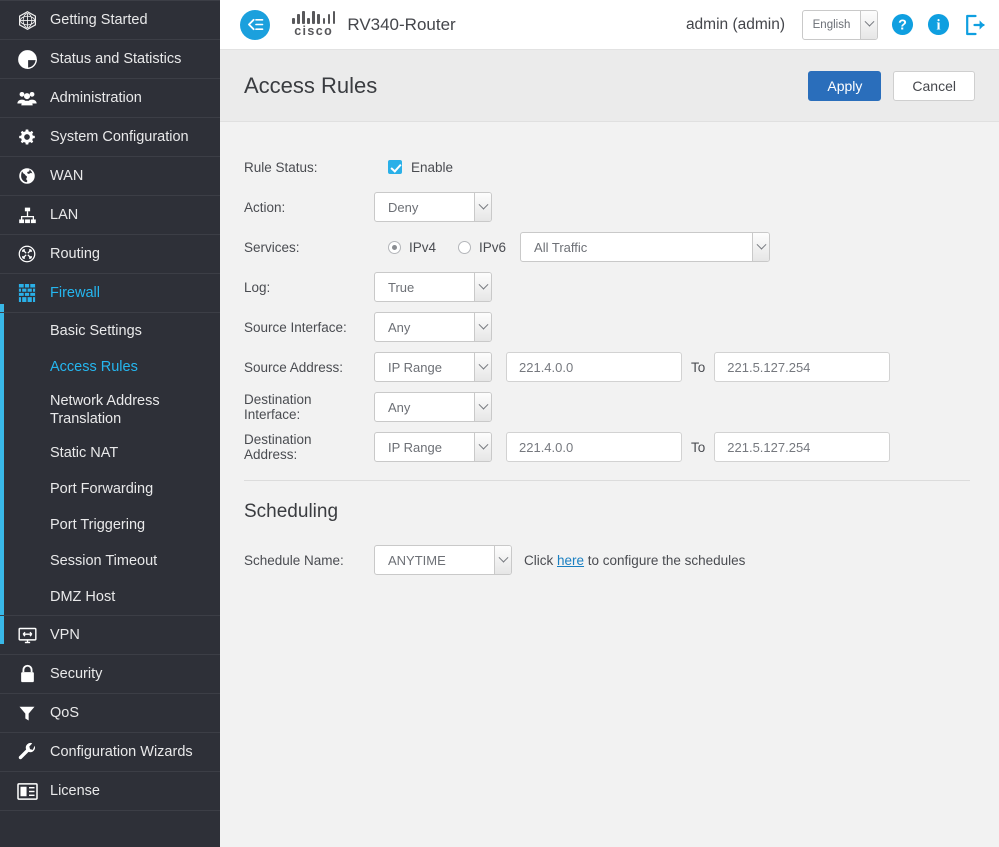  I want to click on device-name: RV340-Router, so click(401, 24).